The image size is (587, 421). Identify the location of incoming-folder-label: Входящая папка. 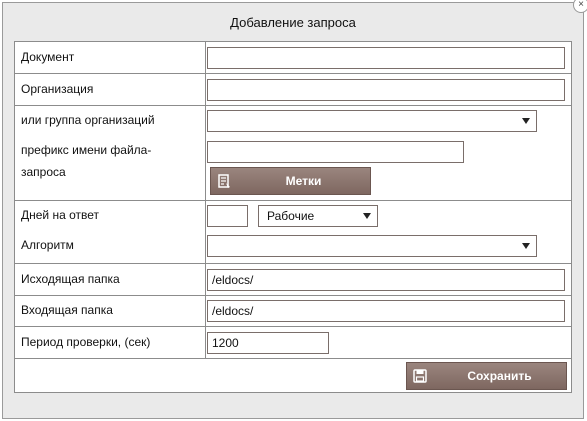
(67, 310).